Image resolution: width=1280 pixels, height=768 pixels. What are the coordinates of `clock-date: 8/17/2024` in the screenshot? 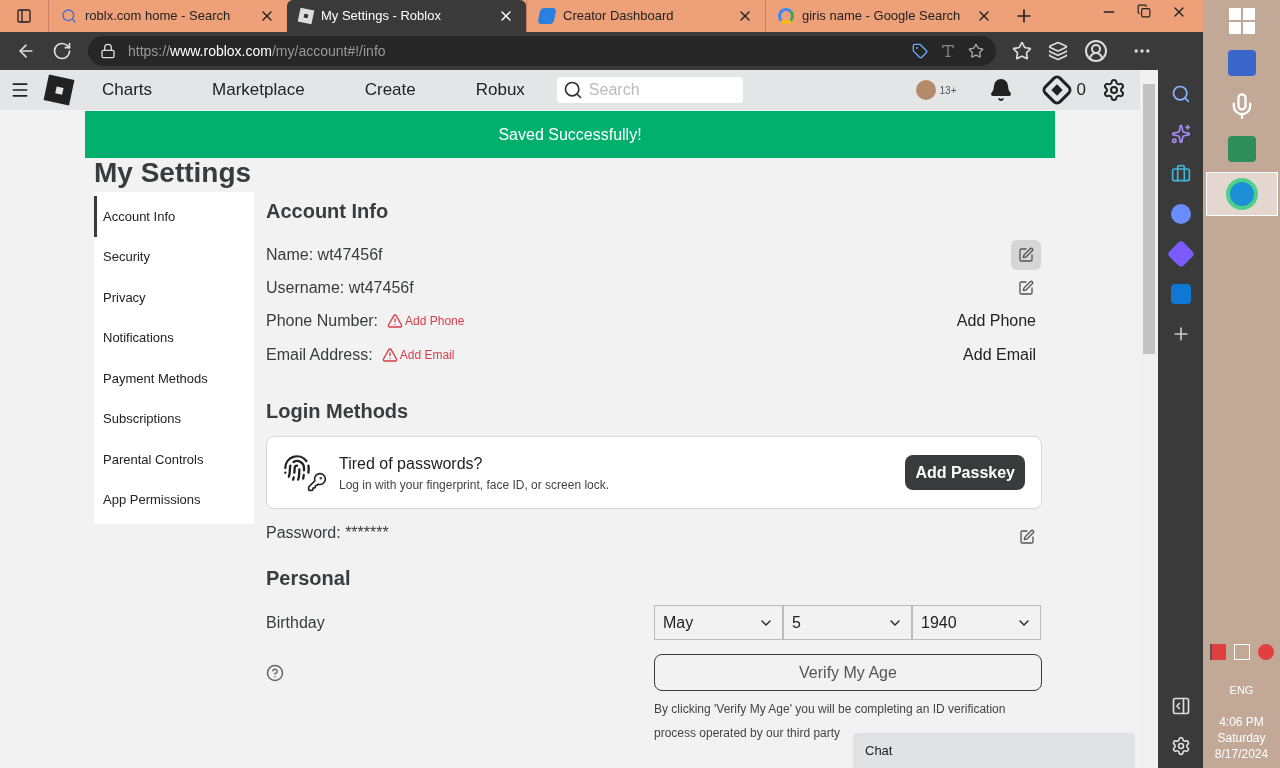 It's located at (1241, 754).